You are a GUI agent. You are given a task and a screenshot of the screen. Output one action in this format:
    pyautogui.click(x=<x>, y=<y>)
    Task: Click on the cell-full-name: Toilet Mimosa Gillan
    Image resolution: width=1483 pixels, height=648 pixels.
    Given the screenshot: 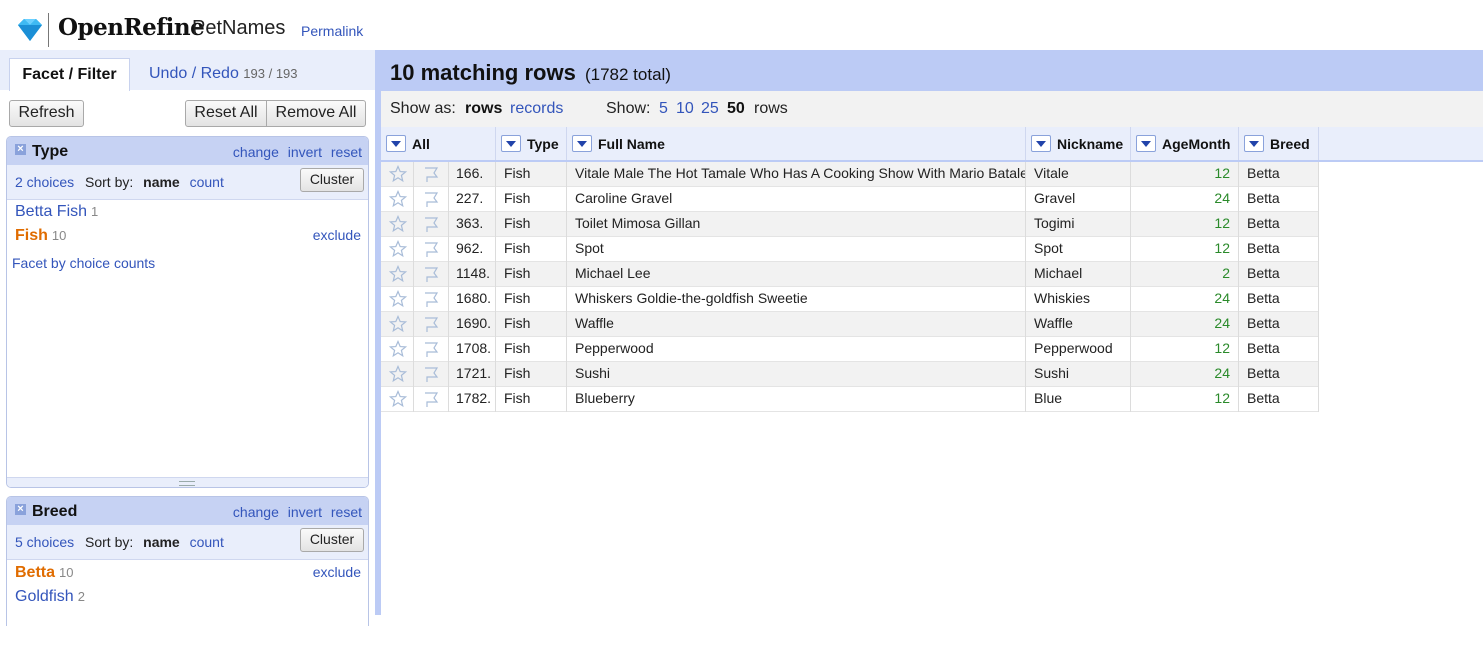 What is the action you would take?
    pyautogui.click(x=796, y=224)
    